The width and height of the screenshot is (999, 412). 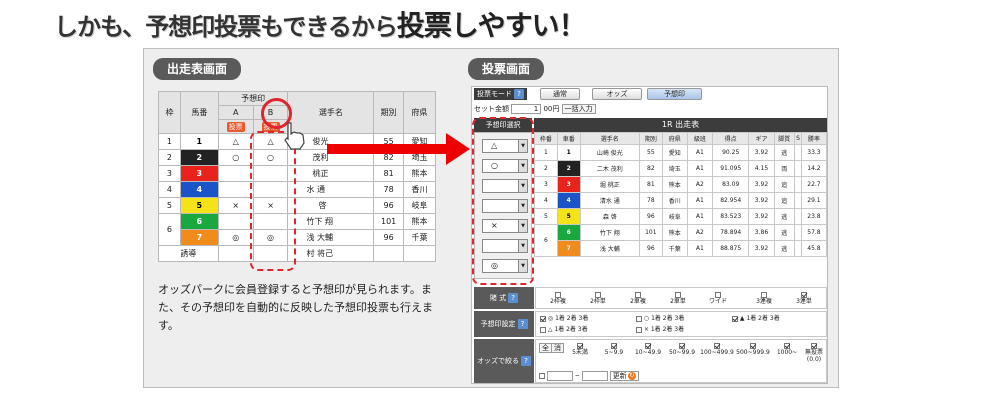 I want to click on odds-update-button: 更新 ↻, so click(x=624, y=376).